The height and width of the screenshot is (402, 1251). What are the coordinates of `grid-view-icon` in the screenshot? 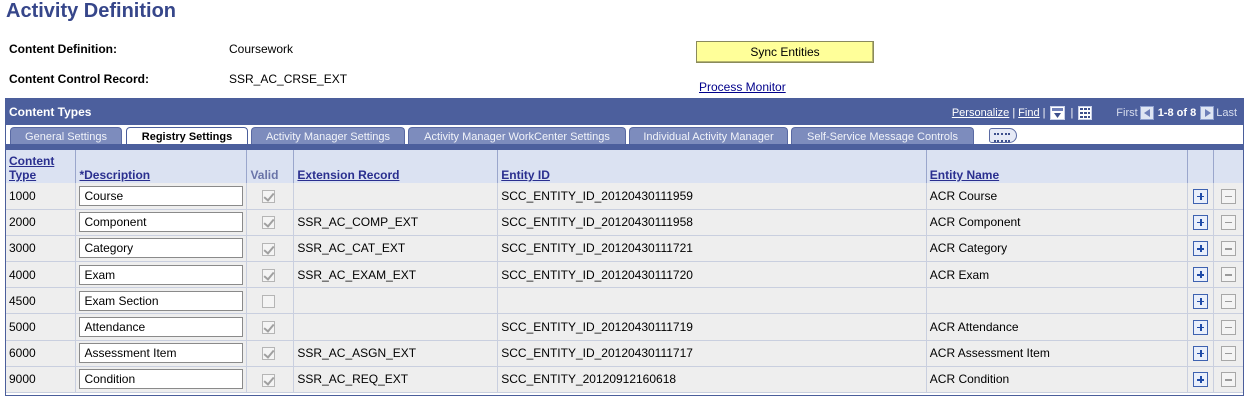 It's located at (1085, 113).